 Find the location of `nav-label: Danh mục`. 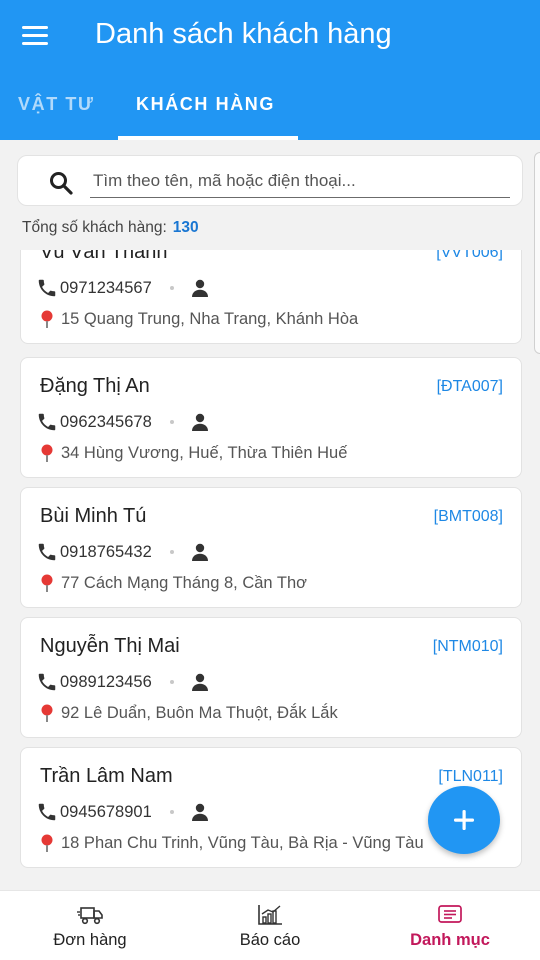

nav-label: Danh mục is located at coordinates (450, 940).